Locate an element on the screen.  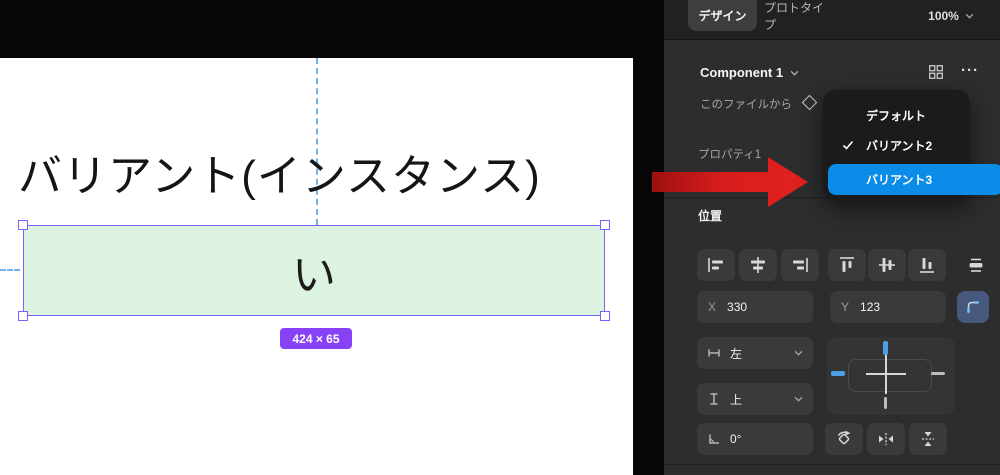
rotate-icon is located at coordinates (844, 437).